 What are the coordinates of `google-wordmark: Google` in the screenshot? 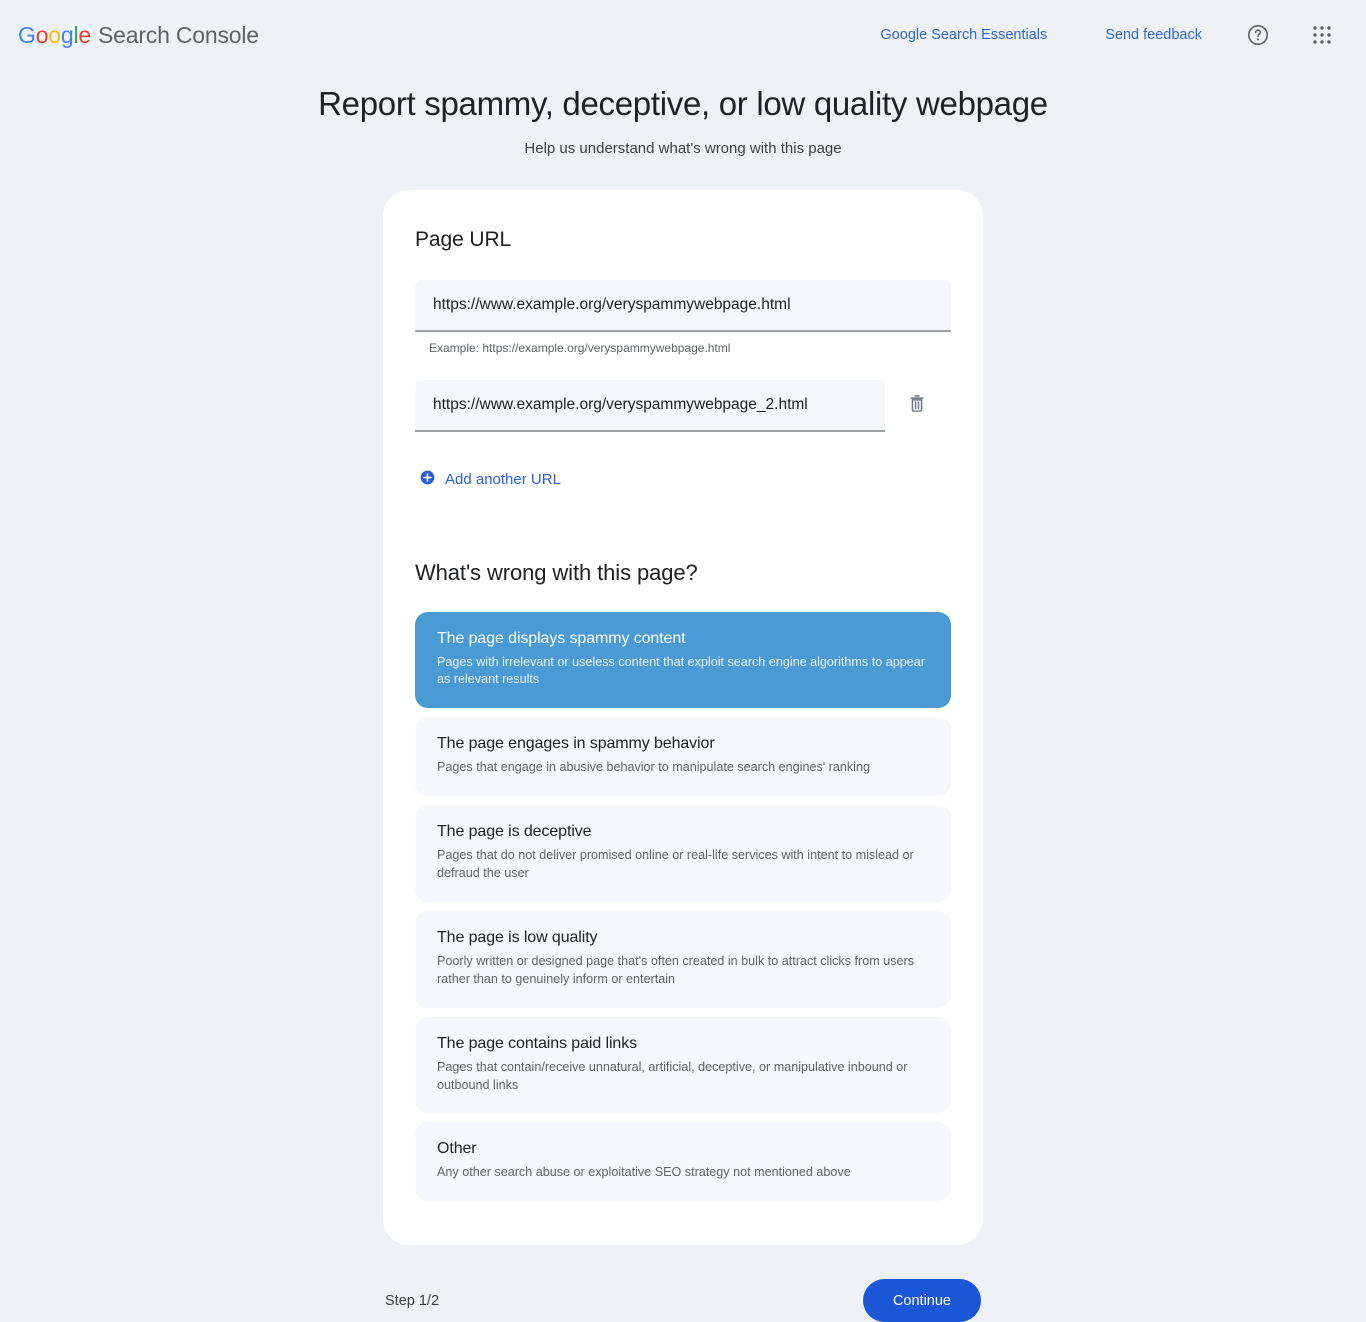 It's located at (54, 34).